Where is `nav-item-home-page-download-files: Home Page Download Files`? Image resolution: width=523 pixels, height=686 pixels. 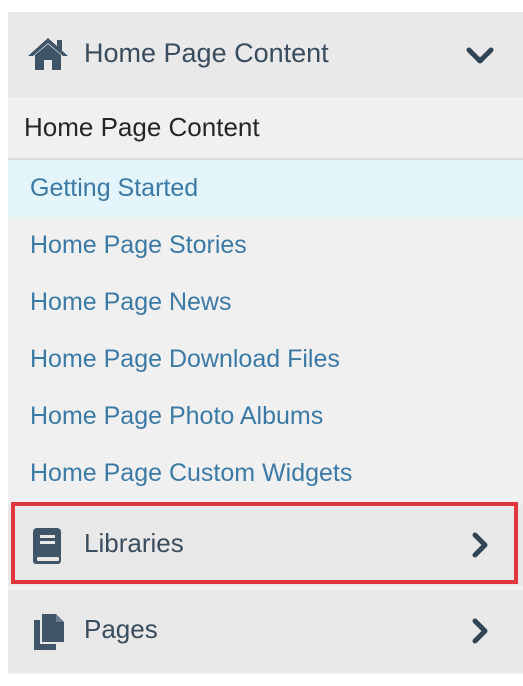 nav-item-home-page-download-files: Home Page Download Files is located at coordinates (265, 359).